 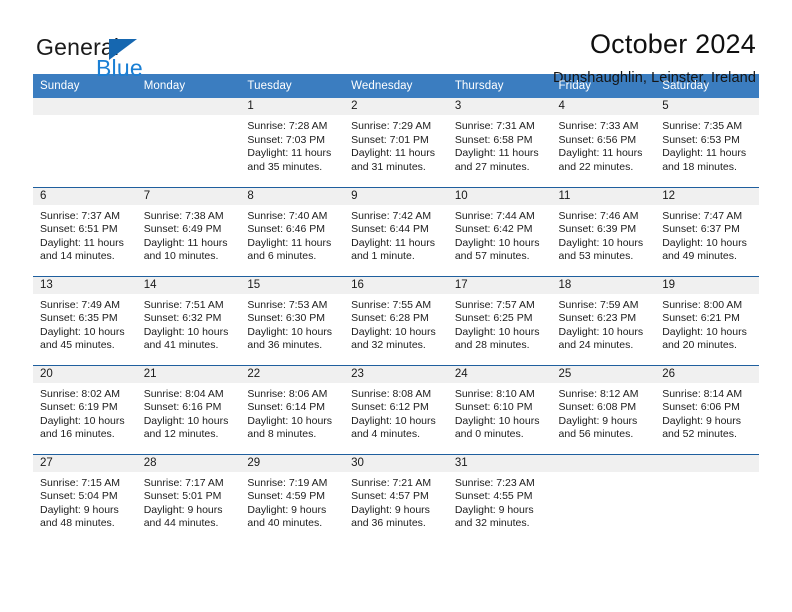 What do you see at coordinates (286, 496) in the screenshot?
I see `day-sunset-text: Sunset: 4:59 PM` at bounding box center [286, 496].